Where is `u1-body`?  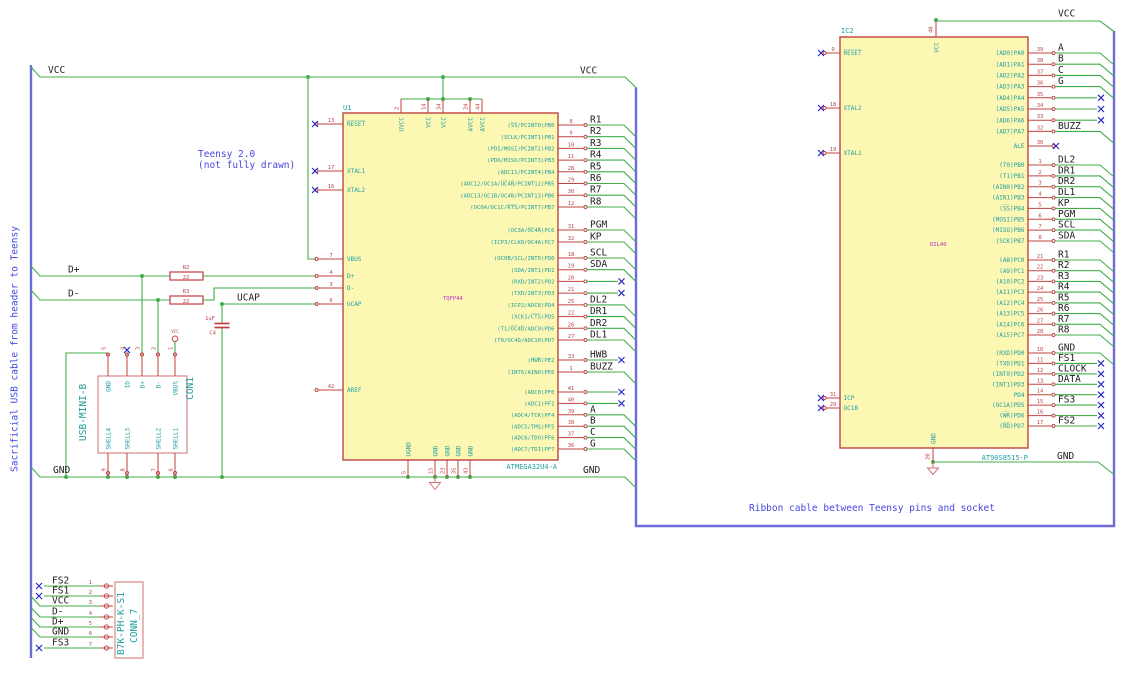 u1-body is located at coordinates (450, 286).